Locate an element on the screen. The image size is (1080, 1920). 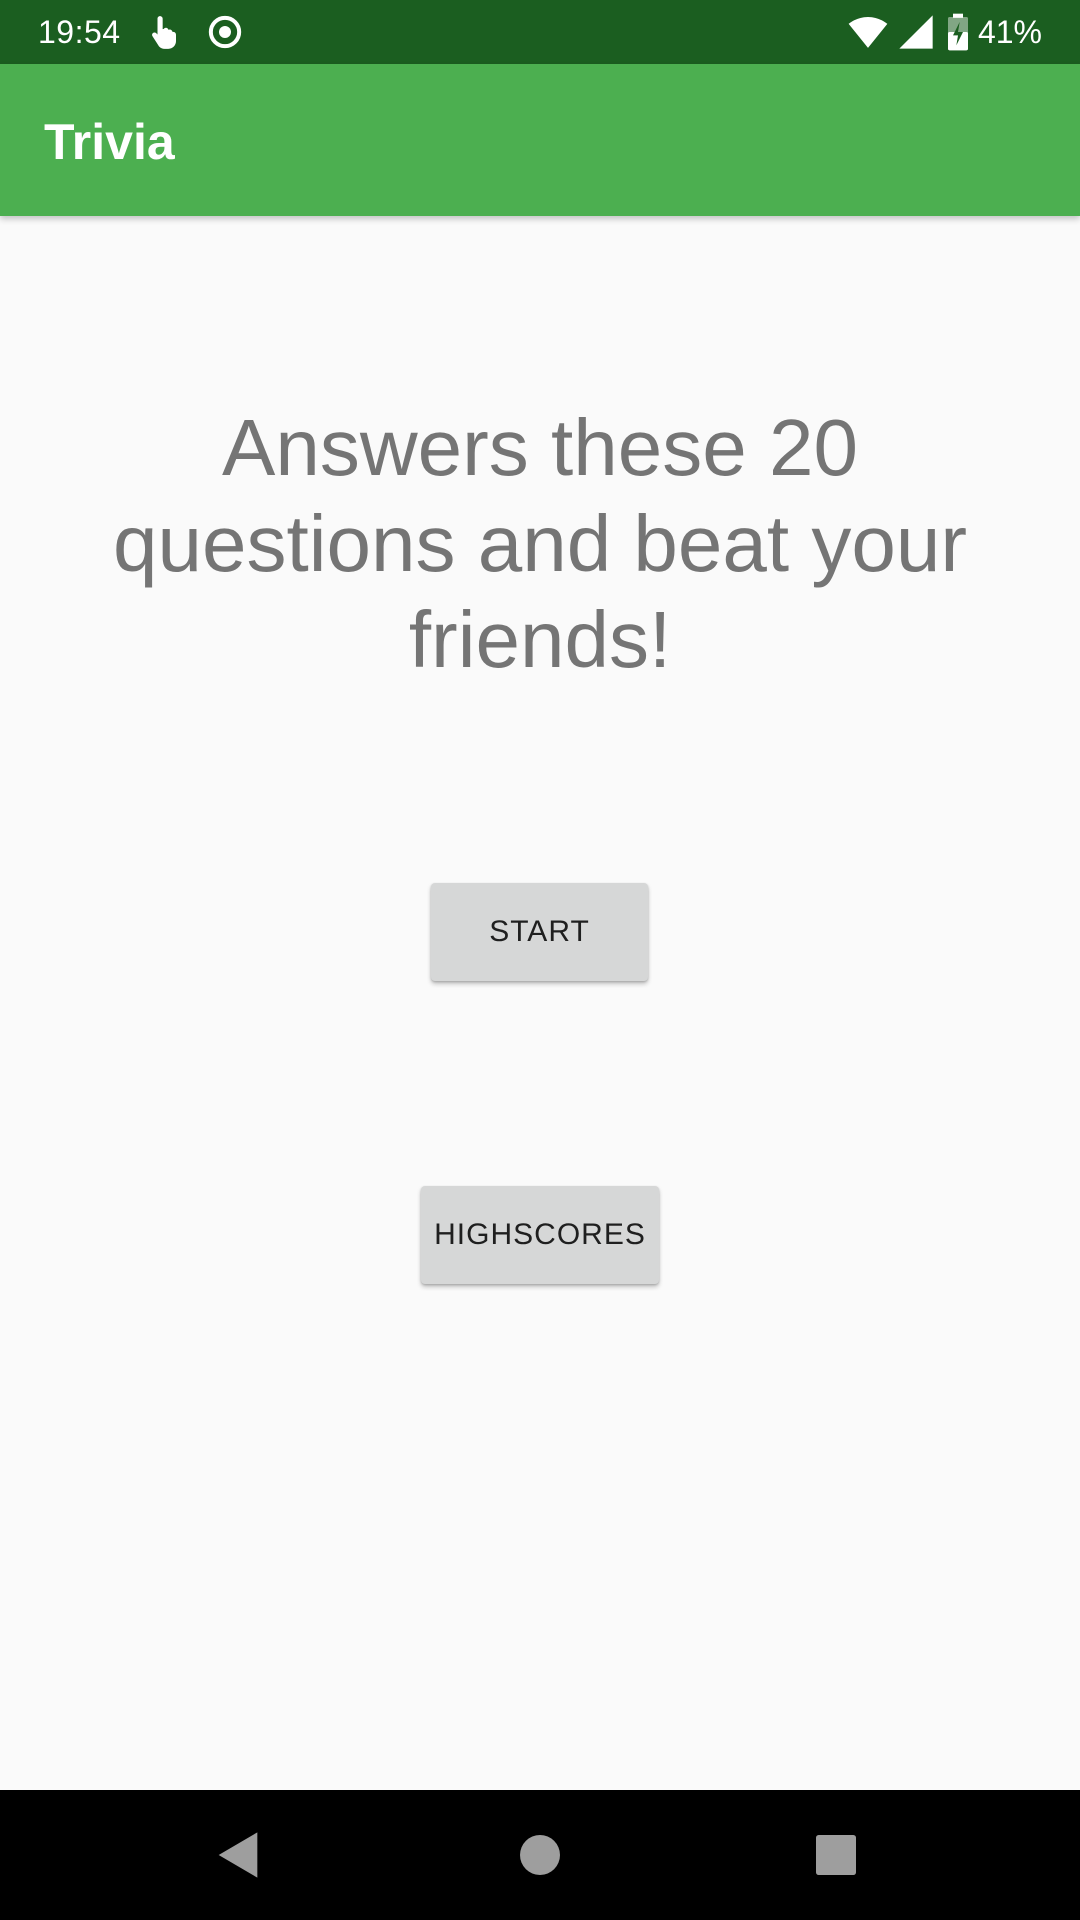
recents-icon is located at coordinates (836, 1855).